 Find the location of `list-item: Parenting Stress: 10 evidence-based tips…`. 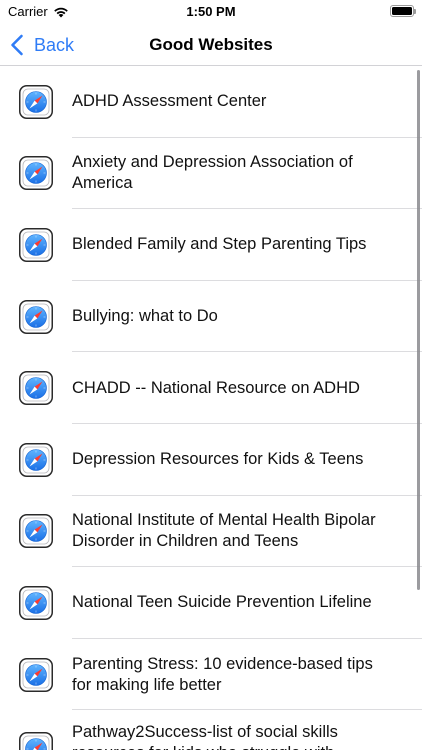

list-item: Parenting Stress: 10 evidence-based tips… is located at coordinates (211, 675).